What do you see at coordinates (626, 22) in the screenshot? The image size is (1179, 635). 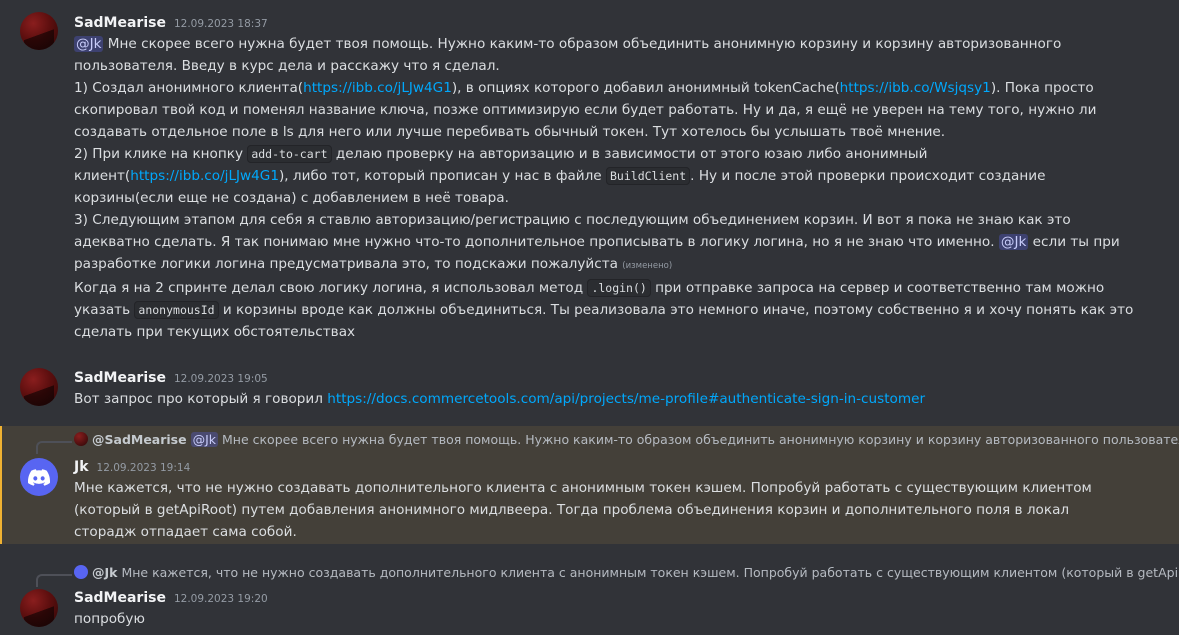 I see `message-header: SadMearise 12.09.2023 18:37` at bounding box center [626, 22].